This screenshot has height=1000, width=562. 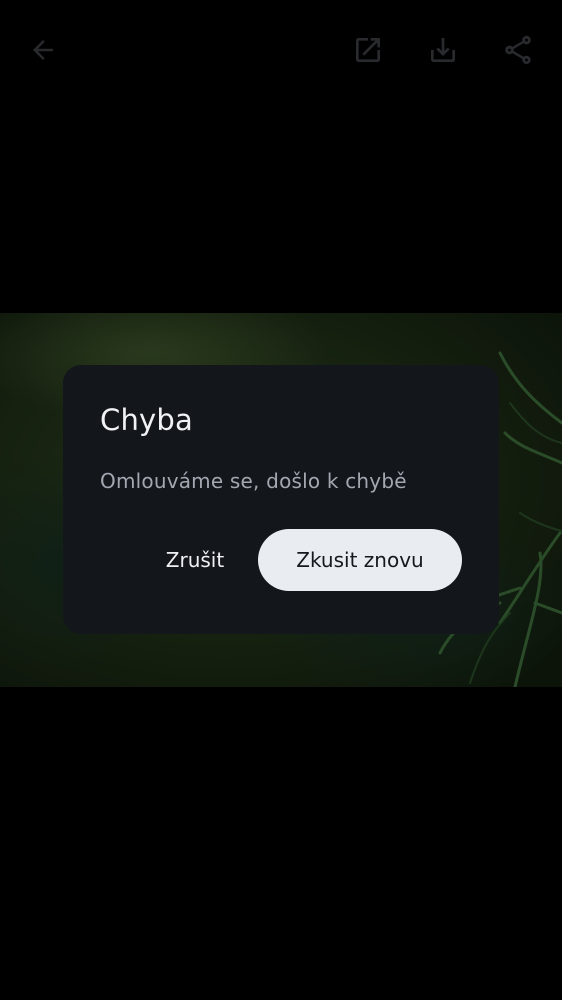 I want to click on dialog-message: Omlouváme se, došlo k chybě, so click(x=253, y=481).